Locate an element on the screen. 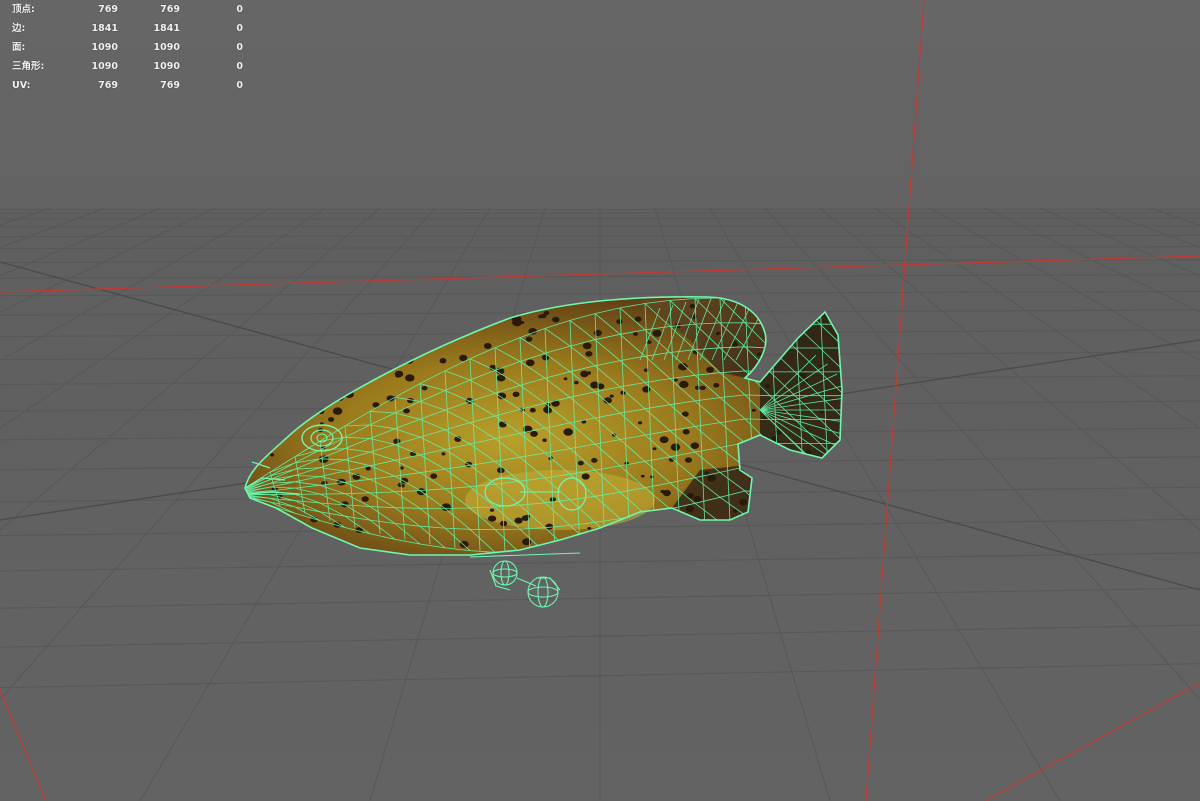  hud-row-vertices: 顶点: 769 769 0 is located at coordinates (132, 9).